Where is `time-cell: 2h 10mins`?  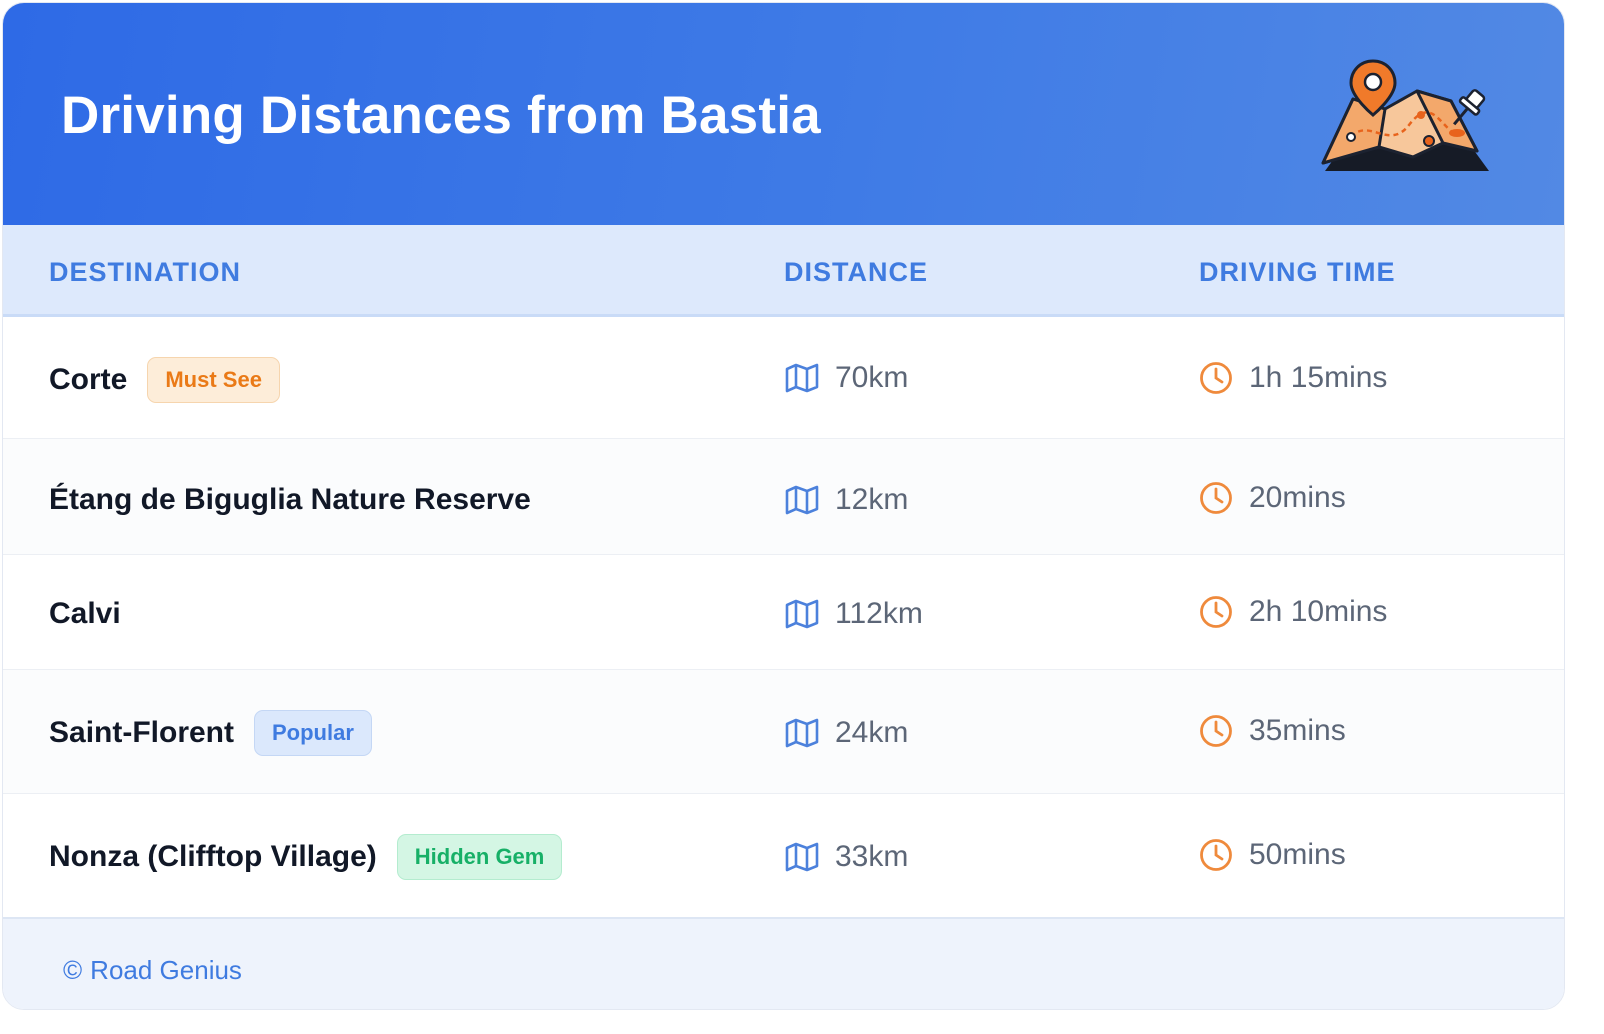
time-cell: 2h 10mins is located at coordinates (1293, 612).